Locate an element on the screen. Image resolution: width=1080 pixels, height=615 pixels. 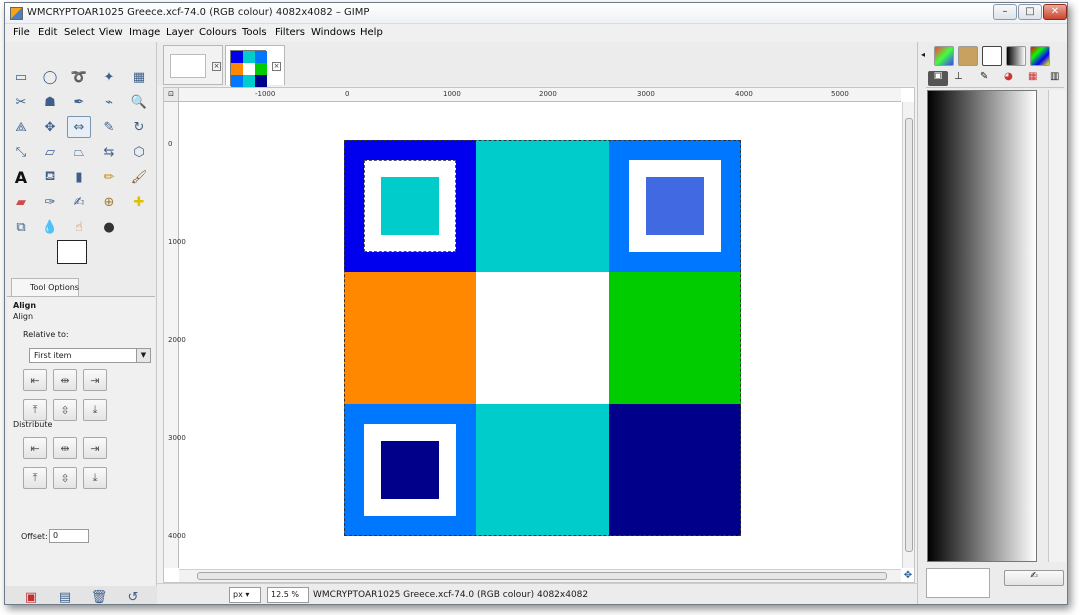
paths-icon: ✒ is located at coordinates (79, 102).